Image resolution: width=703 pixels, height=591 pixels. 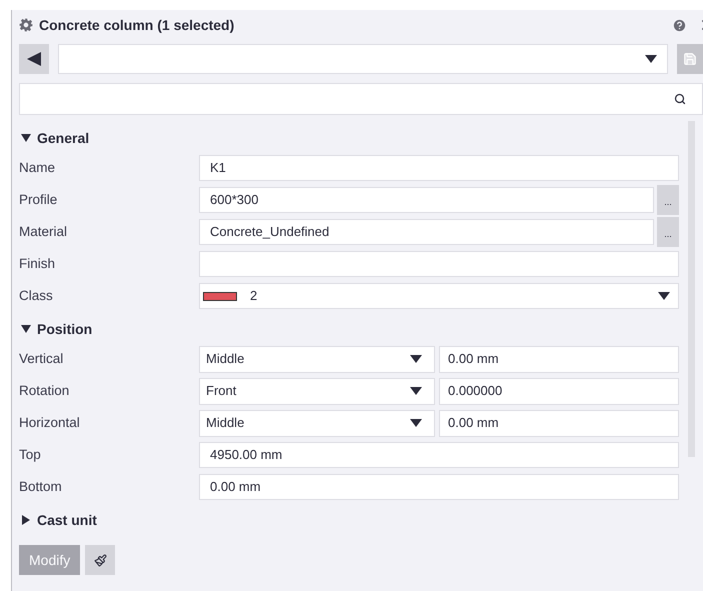 I want to click on input-field: Concrete_Undefined, so click(x=426, y=232).